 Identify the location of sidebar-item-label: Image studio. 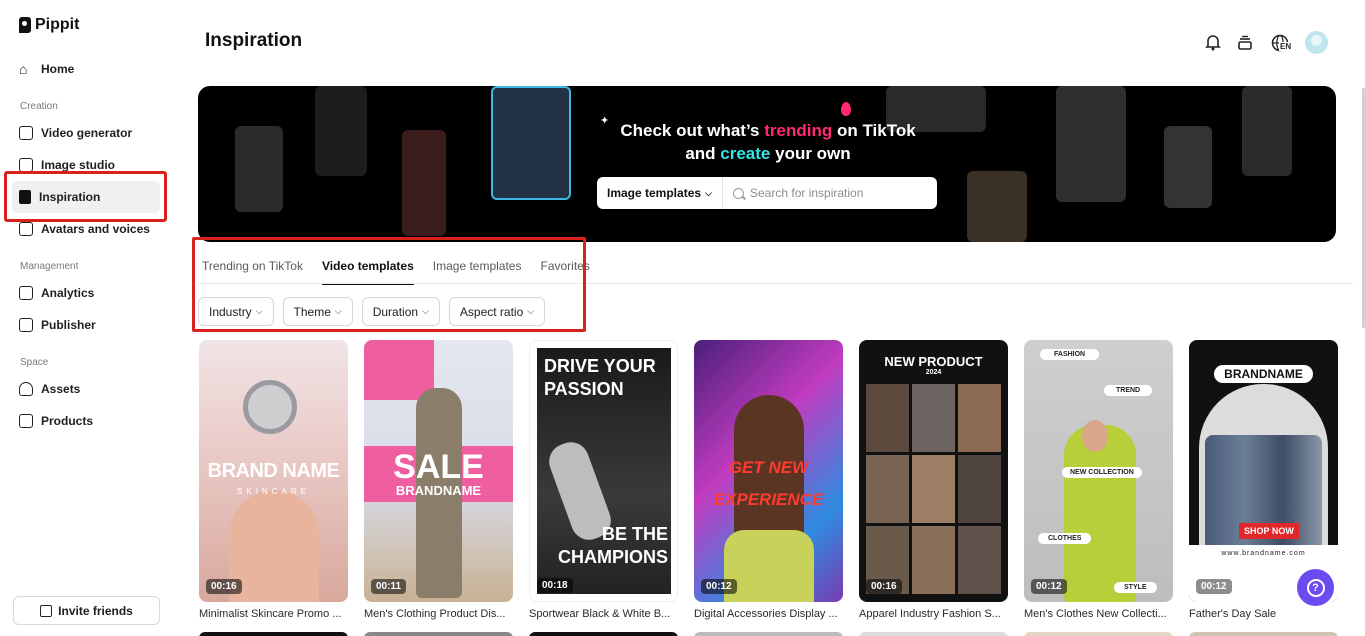
(78, 165).